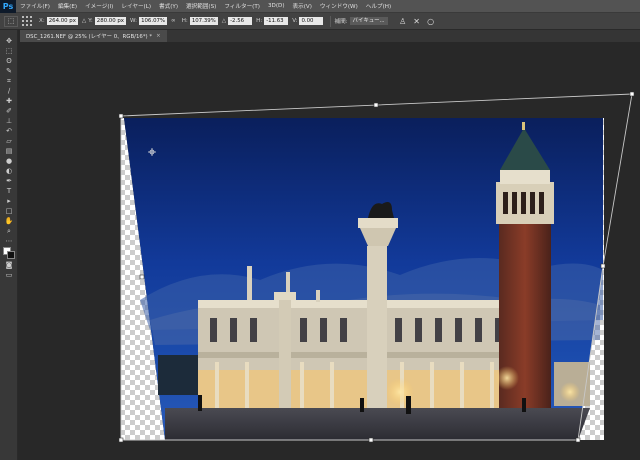 Image resolution: width=640 pixels, height=460 pixels. Describe the element at coordinates (9, 141) in the screenshot. I see `eraser-tool-icon: ▱` at that location.